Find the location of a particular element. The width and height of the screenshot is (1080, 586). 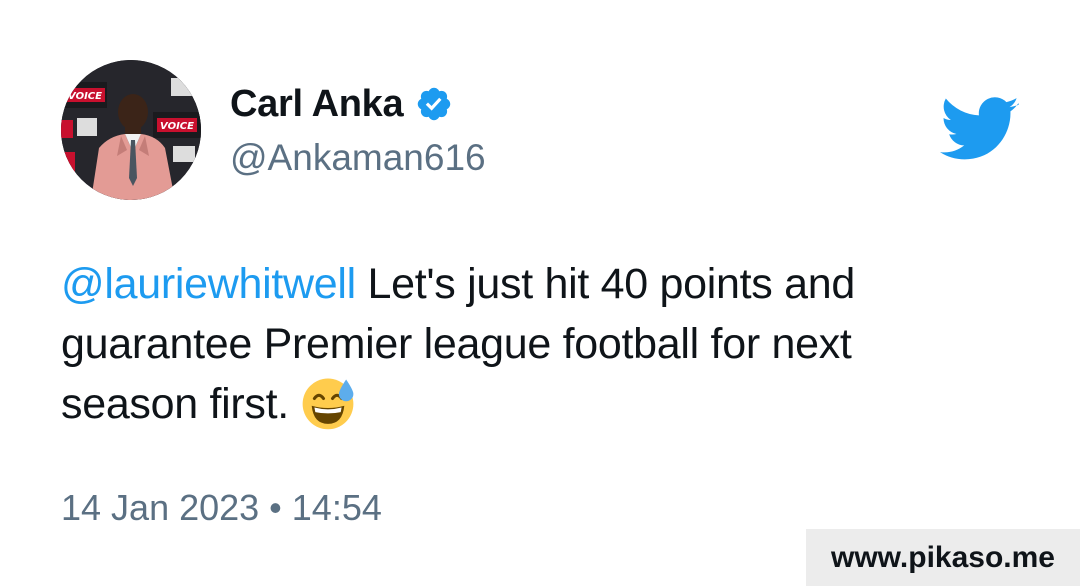

display-name: Carl Anka is located at coordinates (317, 104).